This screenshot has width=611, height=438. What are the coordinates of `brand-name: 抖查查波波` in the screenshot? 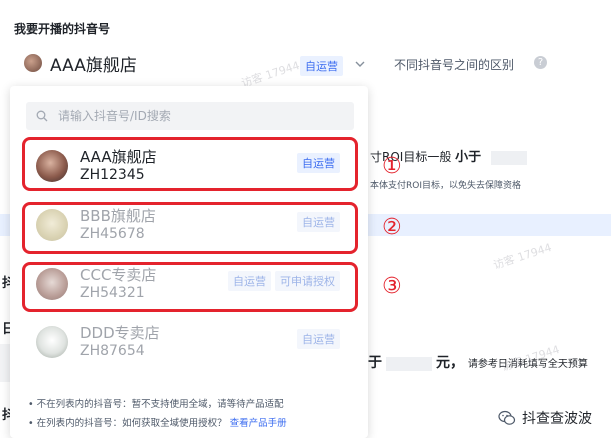 It's located at (557, 419).